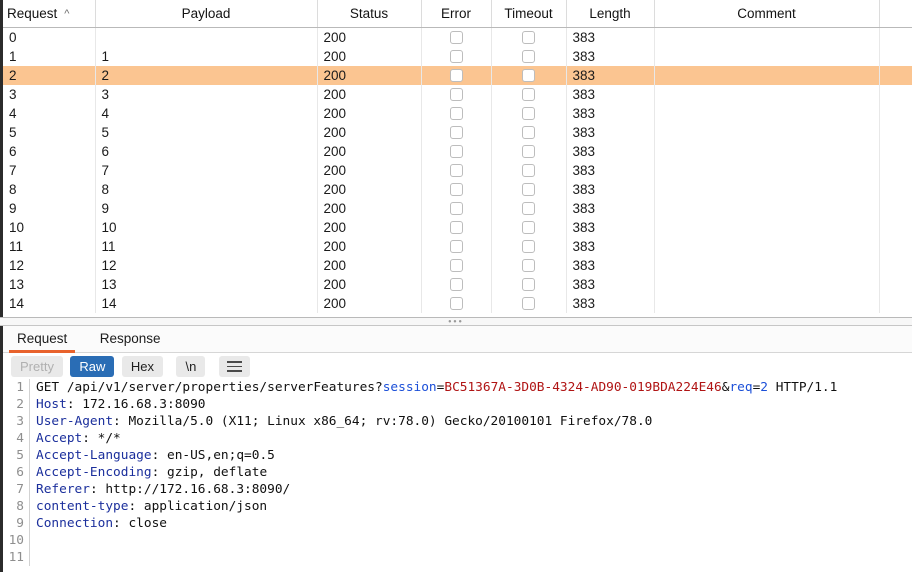 This screenshot has height=572, width=912. I want to click on column-header-status: Status, so click(369, 14).